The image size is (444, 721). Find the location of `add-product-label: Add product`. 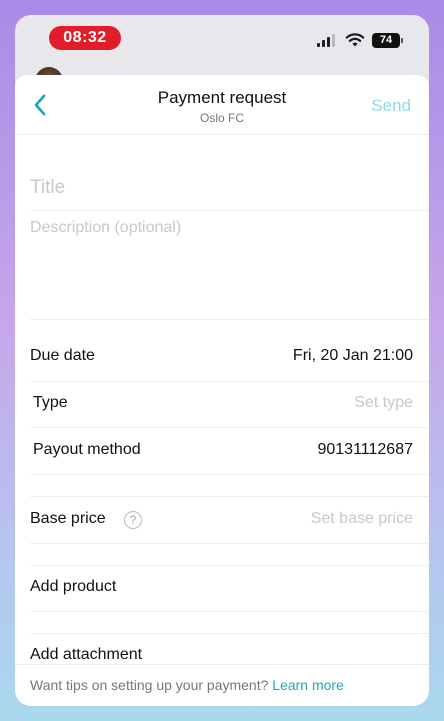

add-product-label: Add product is located at coordinates (73, 586).